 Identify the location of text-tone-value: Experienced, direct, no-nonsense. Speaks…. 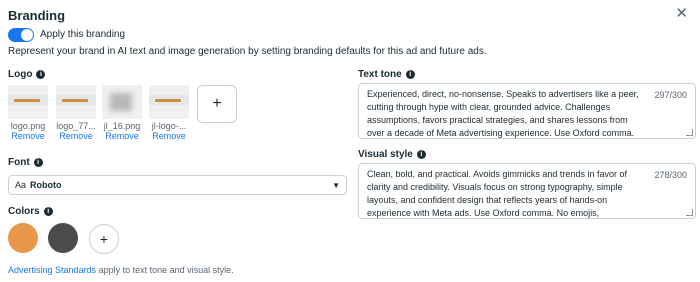
(503, 113).